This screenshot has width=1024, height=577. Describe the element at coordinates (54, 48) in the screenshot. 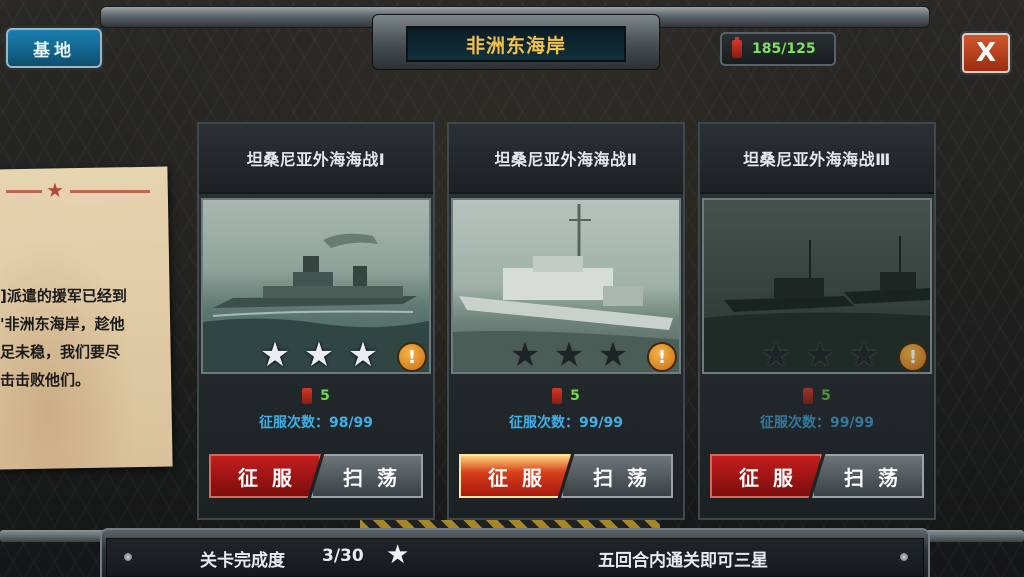

I see `base-button: 基地` at that location.